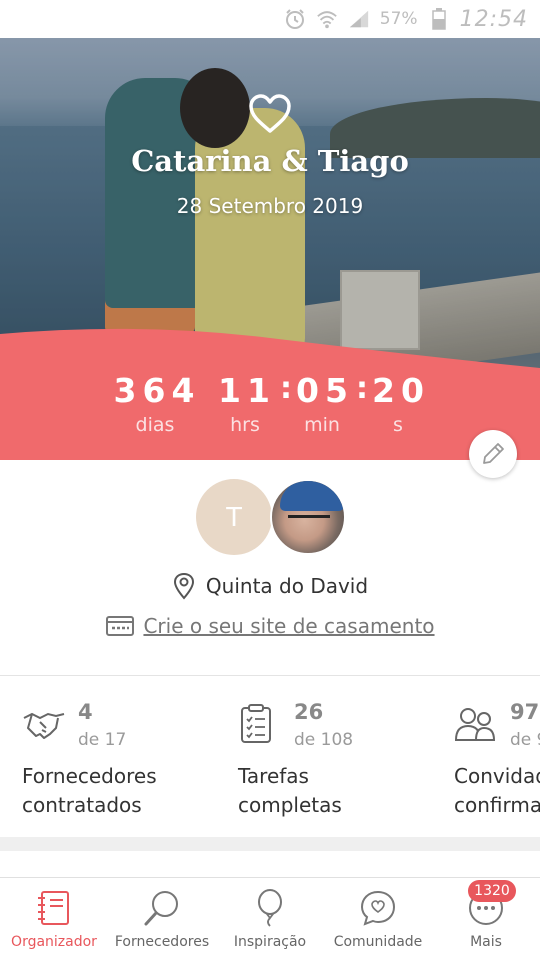 The width and height of the screenshot is (540, 960). I want to click on pencil-icon, so click(493, 453).